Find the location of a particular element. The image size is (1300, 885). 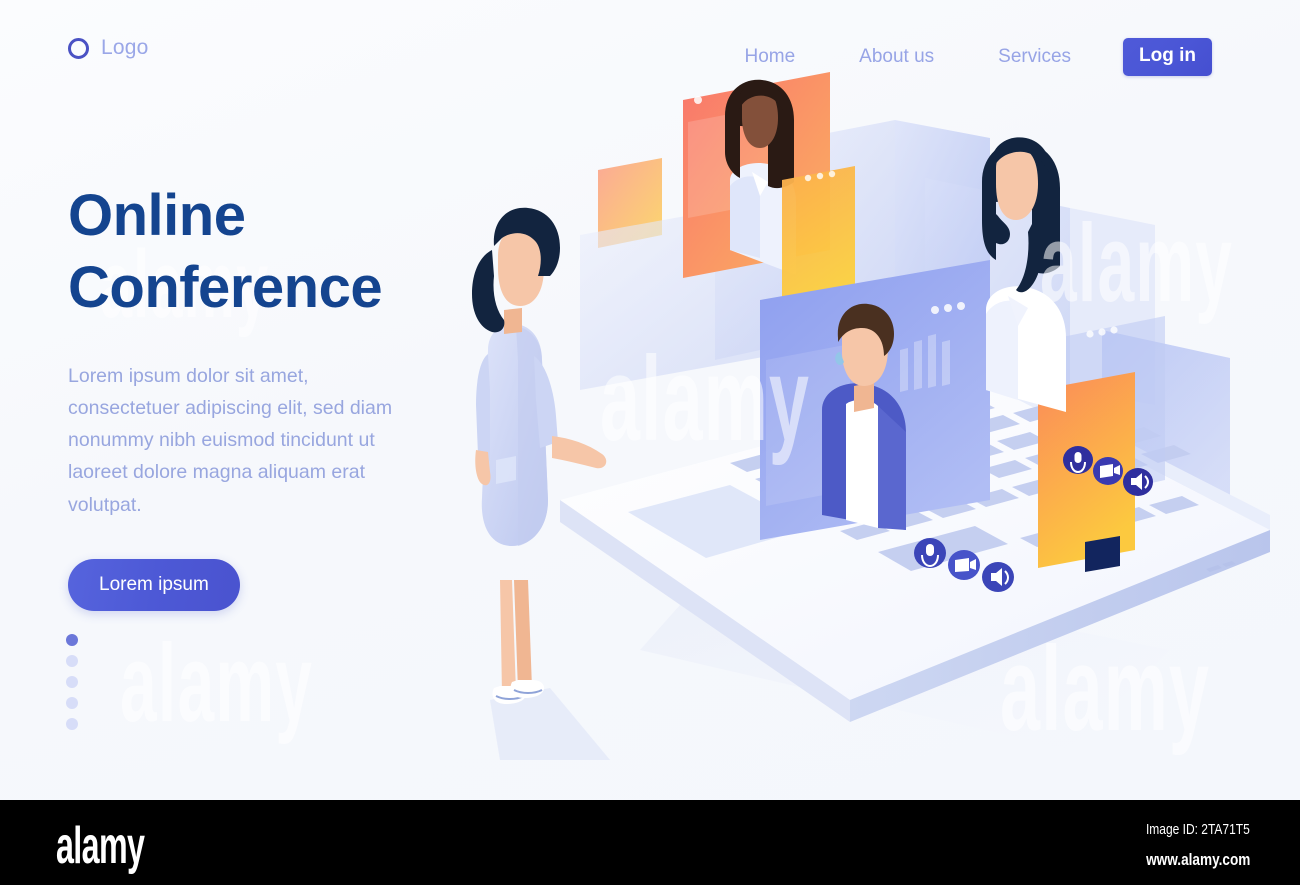

alamy-url: www.alamy.com is located at coordinates (1197, 859).